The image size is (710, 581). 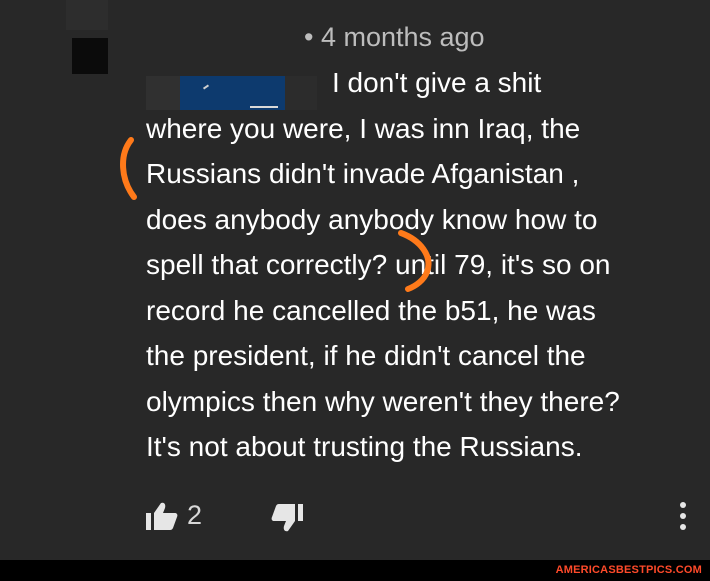 I want to click on avatar, so click(x=90, y=56).